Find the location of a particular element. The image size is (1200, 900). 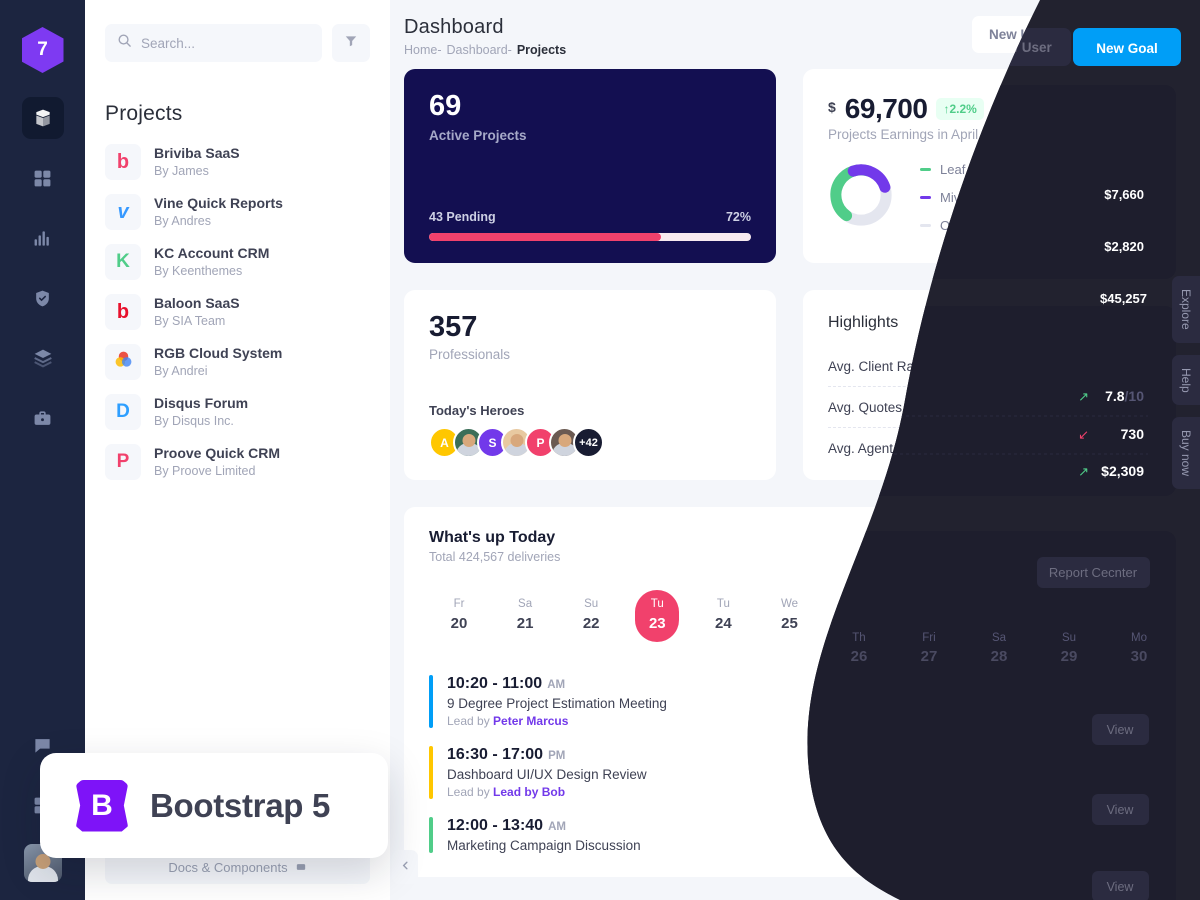

day-cell: Fr 20 is located at coordinates (459, 616).